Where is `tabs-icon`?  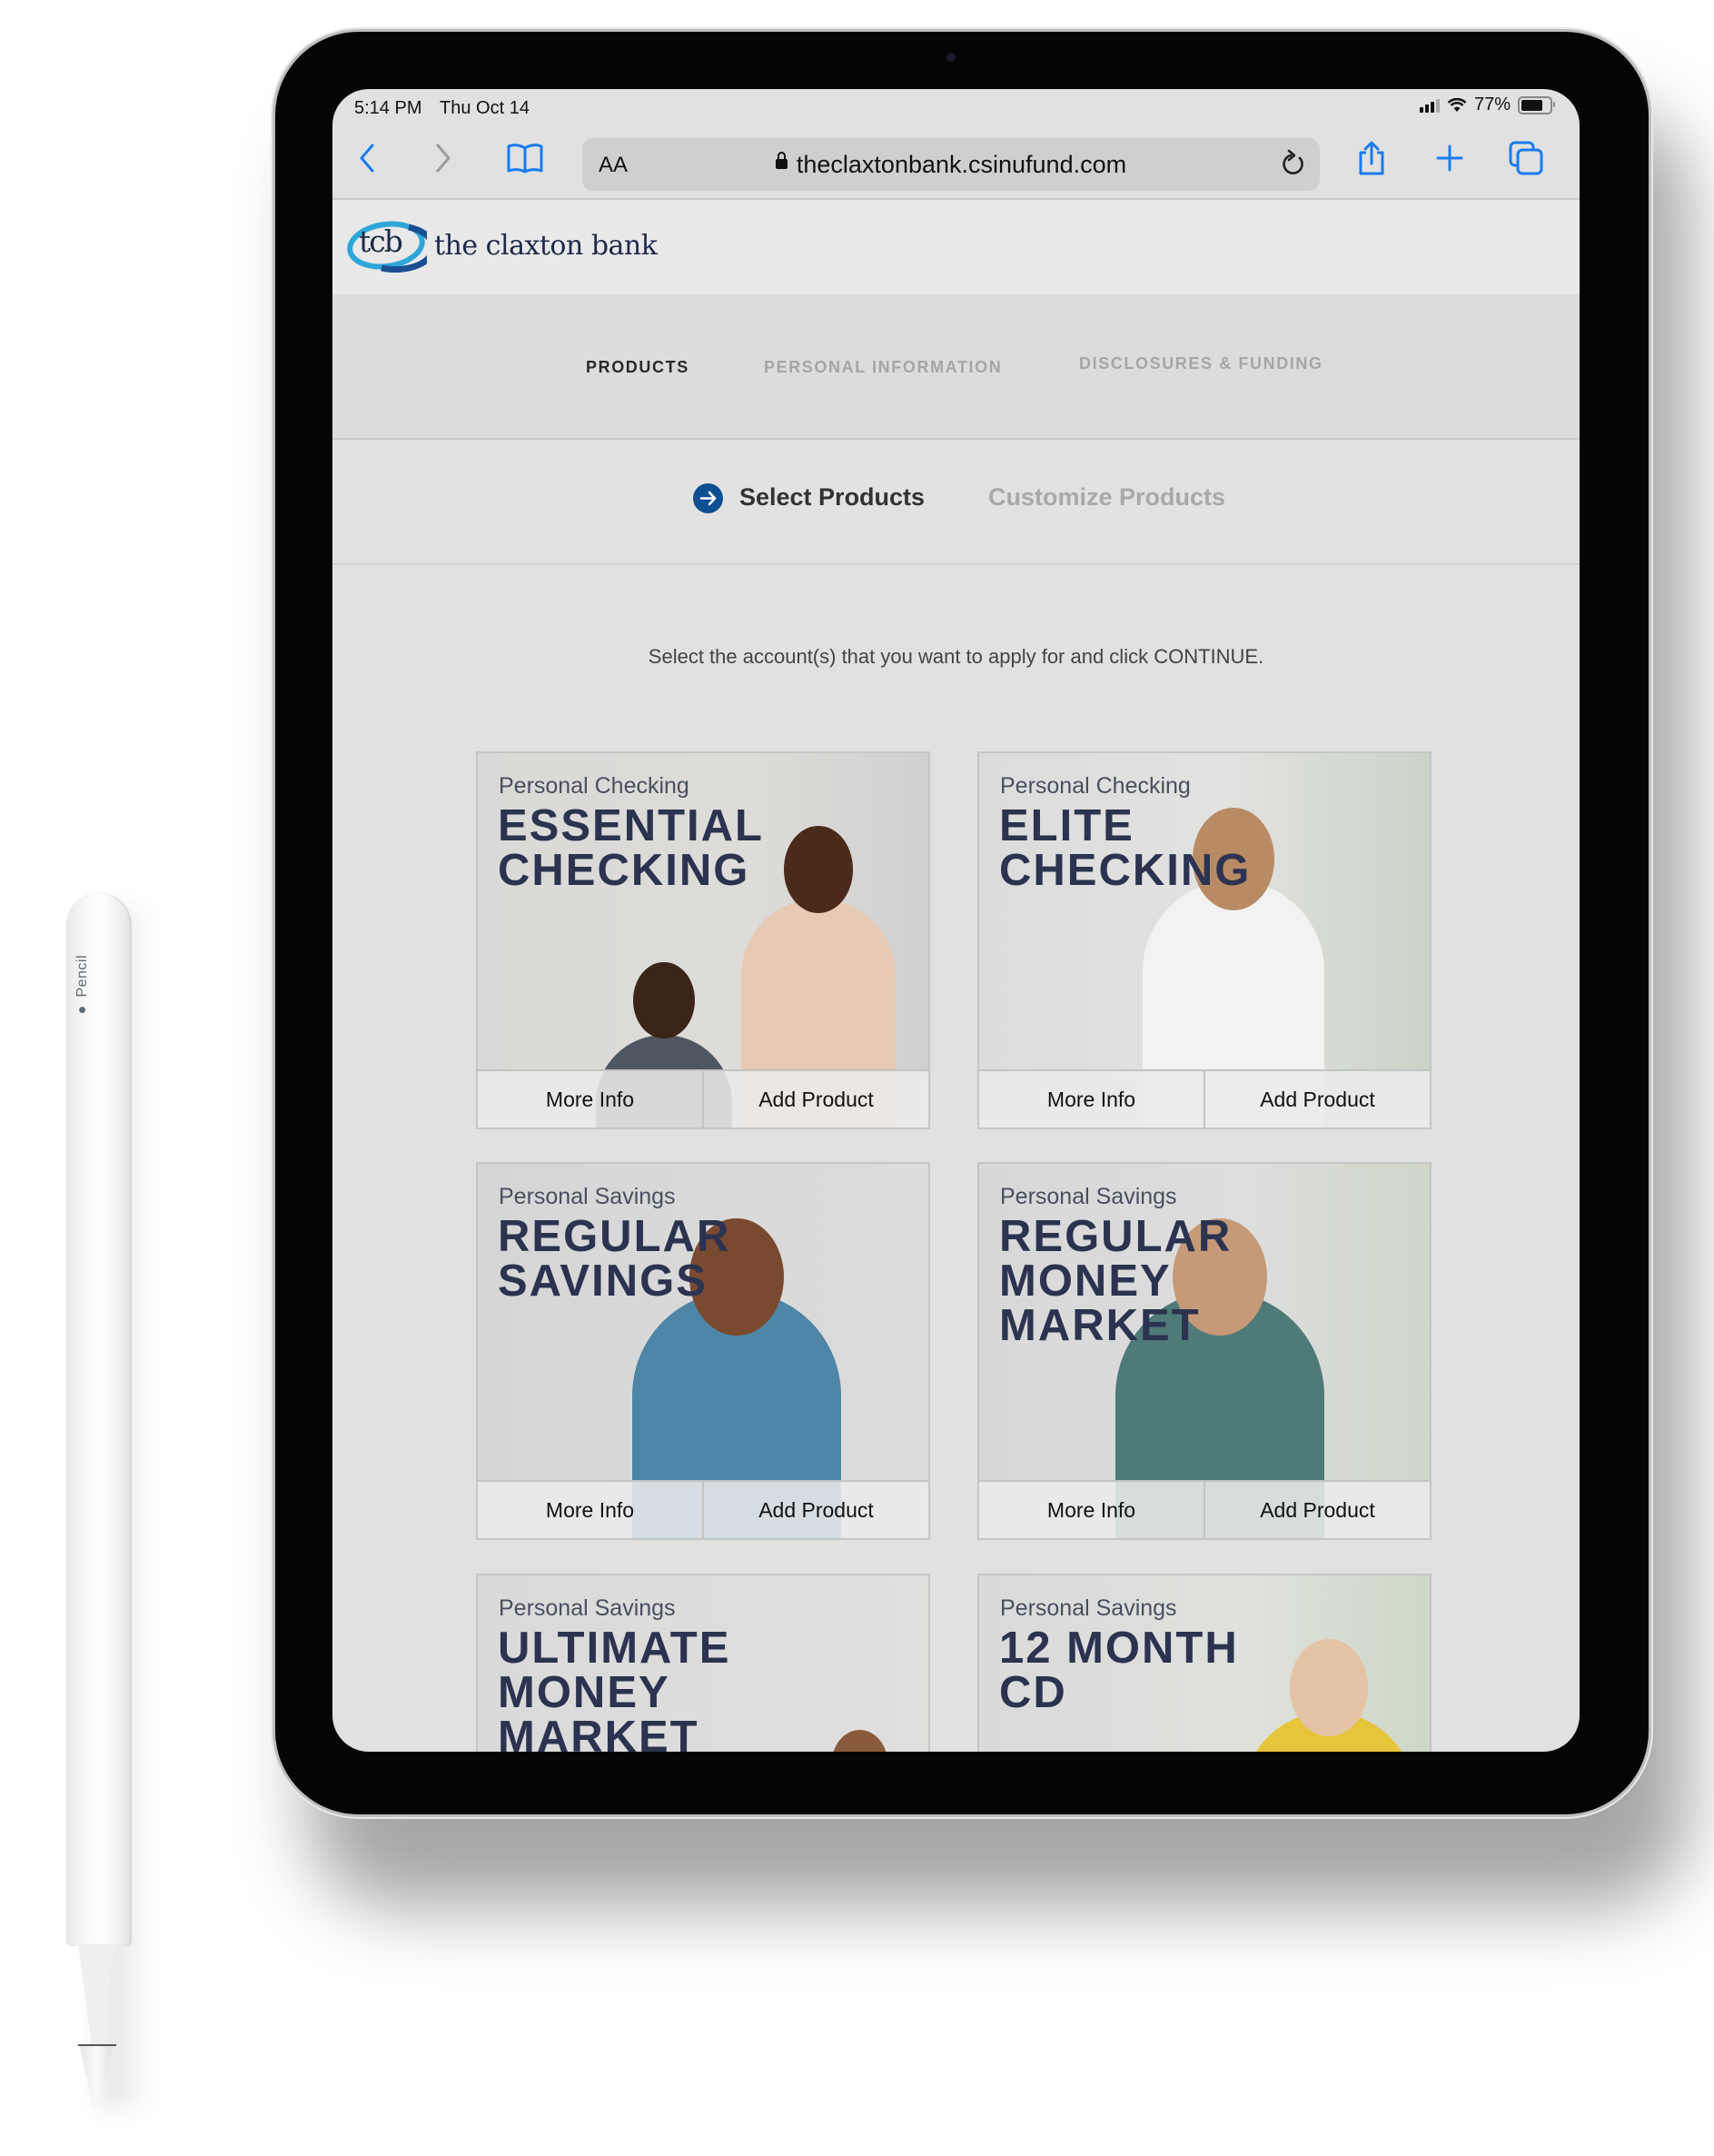 tabs-icon is located at coordinates (1526, 158).